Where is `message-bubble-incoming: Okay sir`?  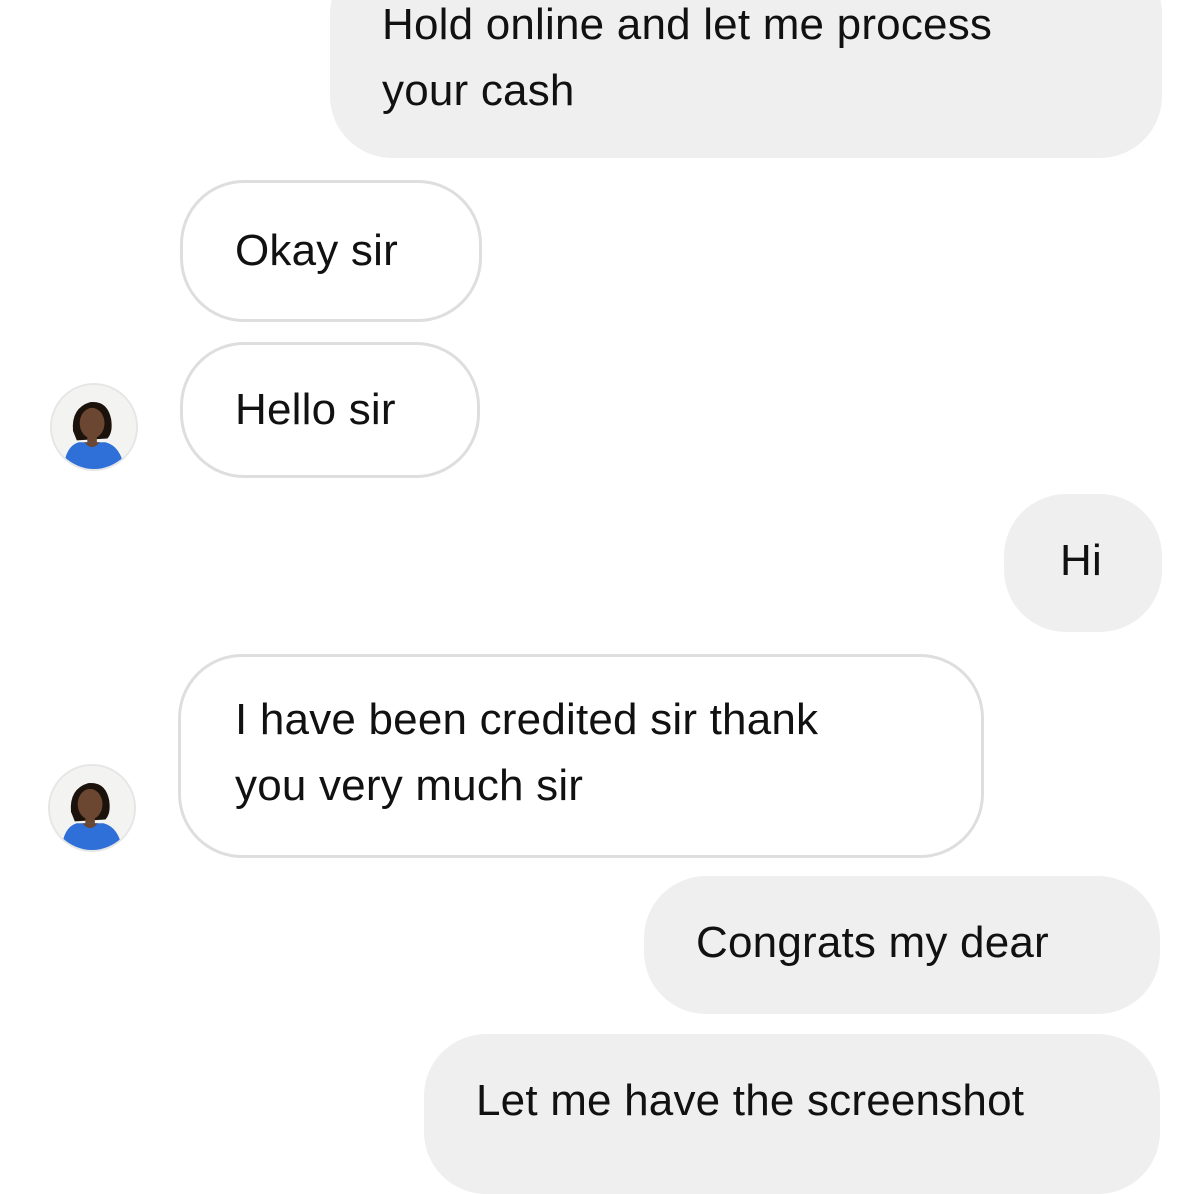 message-bubble-incoming: Okay sir is located at coordinates (331, 251).